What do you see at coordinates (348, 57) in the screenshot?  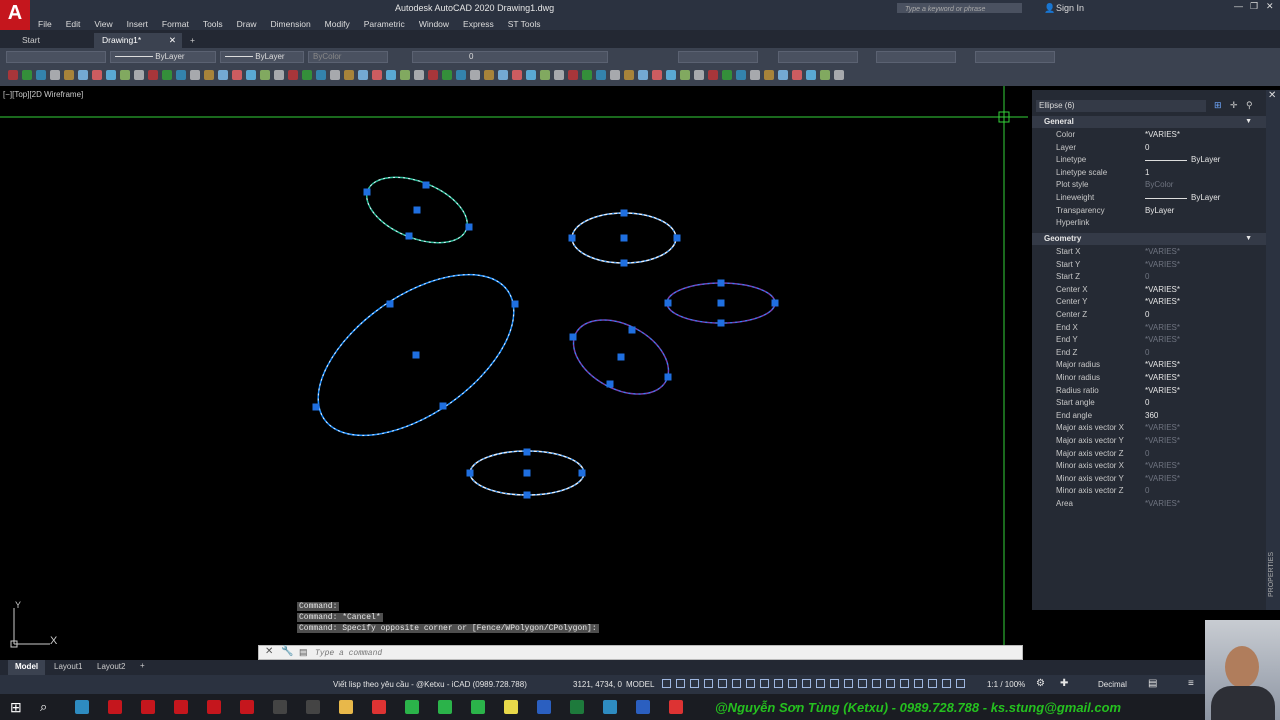 I see `plotstyle-dropdown: ByColor` at bounding box center [348, 57].